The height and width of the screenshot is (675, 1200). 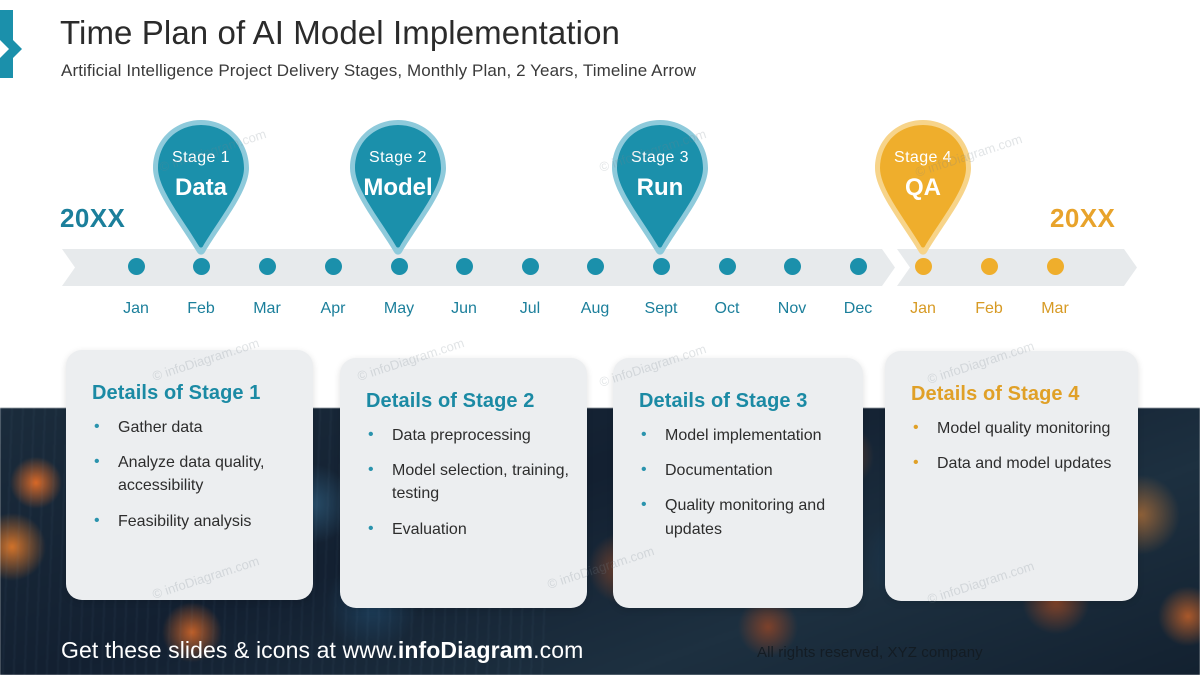 I want to click on title-accent-arrow-icon, so click(x=17, y=49).